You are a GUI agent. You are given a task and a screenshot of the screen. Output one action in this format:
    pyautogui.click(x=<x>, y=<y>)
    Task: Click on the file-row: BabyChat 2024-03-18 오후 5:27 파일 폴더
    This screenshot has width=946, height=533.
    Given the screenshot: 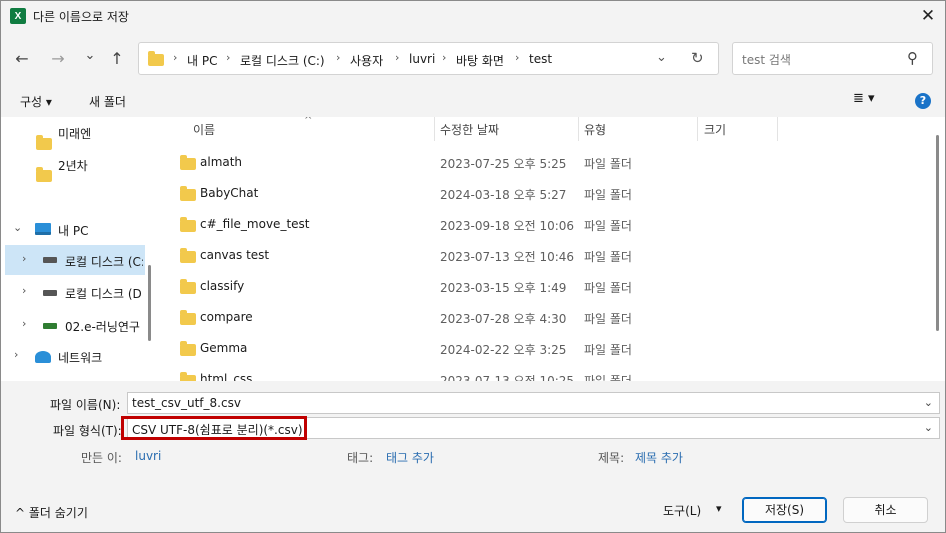 What is the action you would take?
    pyautogui.click(x=538, y=193)
    